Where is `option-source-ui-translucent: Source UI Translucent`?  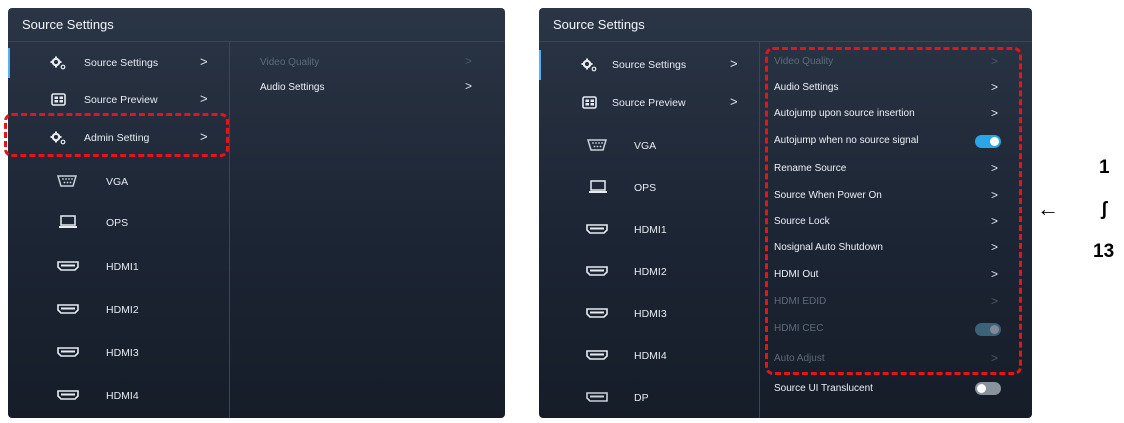
option-source-ui-translucent: Source UI Translucent is located at coordinates (823, 388).